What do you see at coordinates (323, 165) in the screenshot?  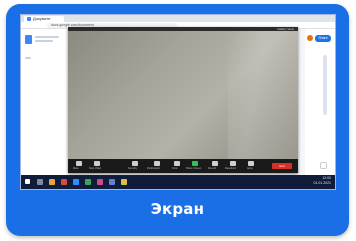 I see `page-nav-button` at bounding box center [323, 165].